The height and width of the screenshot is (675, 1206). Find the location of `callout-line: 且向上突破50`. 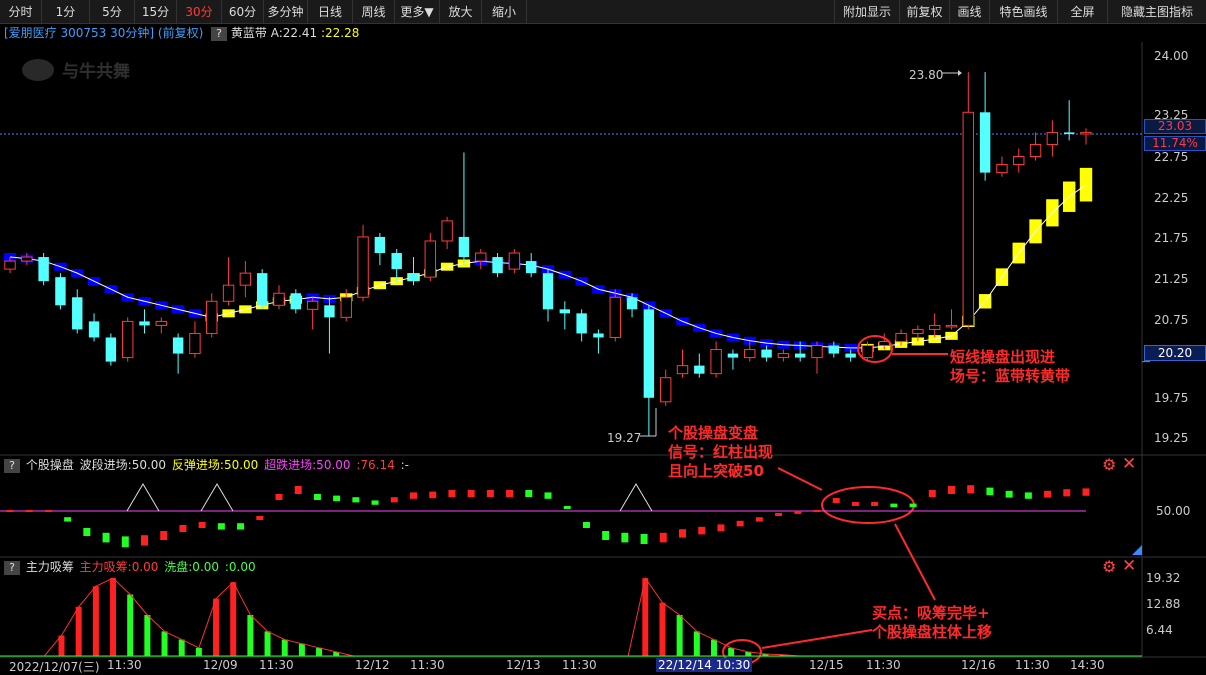

callout-line: 且向上突破50 is located at coordinates (716, 471).